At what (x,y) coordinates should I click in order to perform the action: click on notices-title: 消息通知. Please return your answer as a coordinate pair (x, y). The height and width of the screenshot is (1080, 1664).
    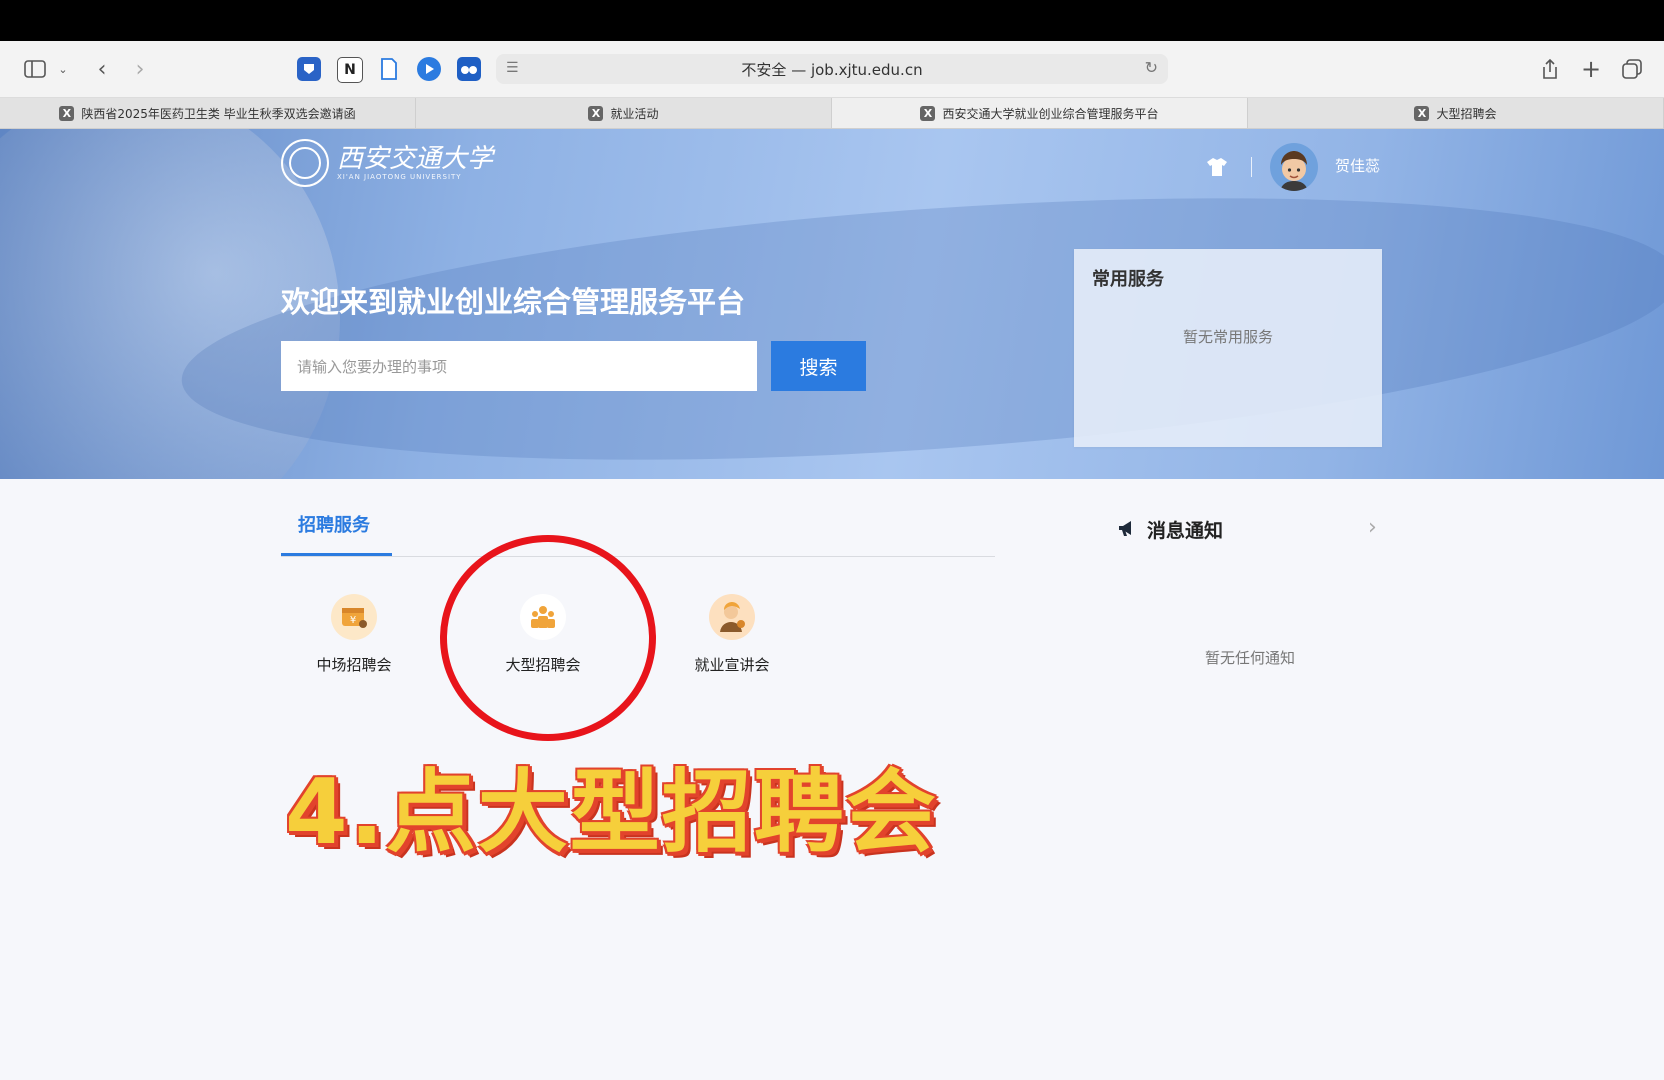
    Looking at the image, I should click on (1185, 531).